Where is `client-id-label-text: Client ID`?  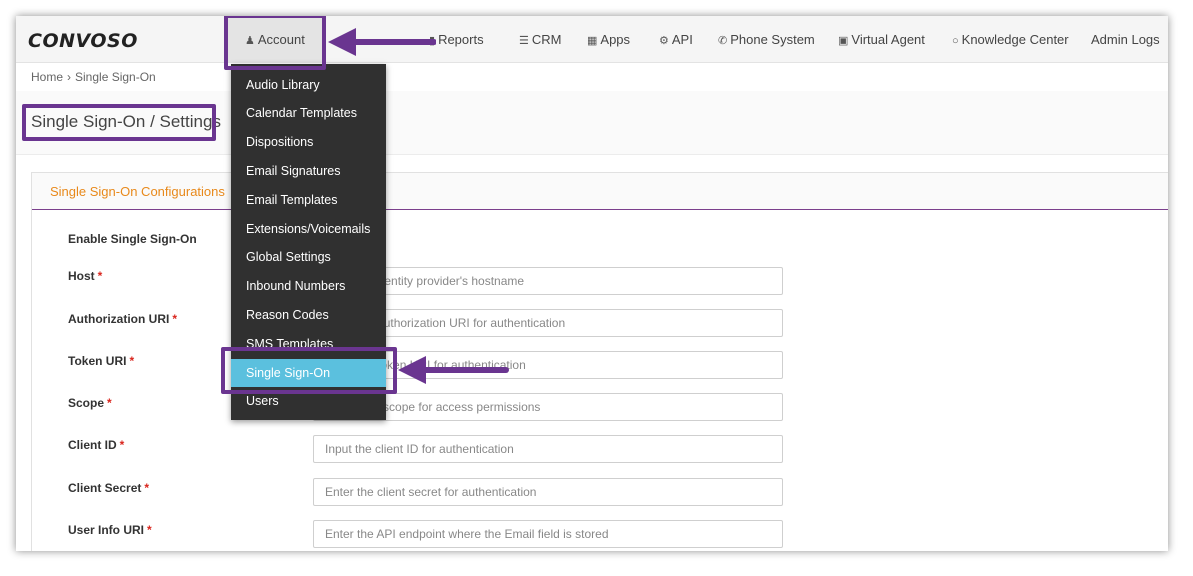 client-id-label-text: Client ID is located at coordinates (92, 445).